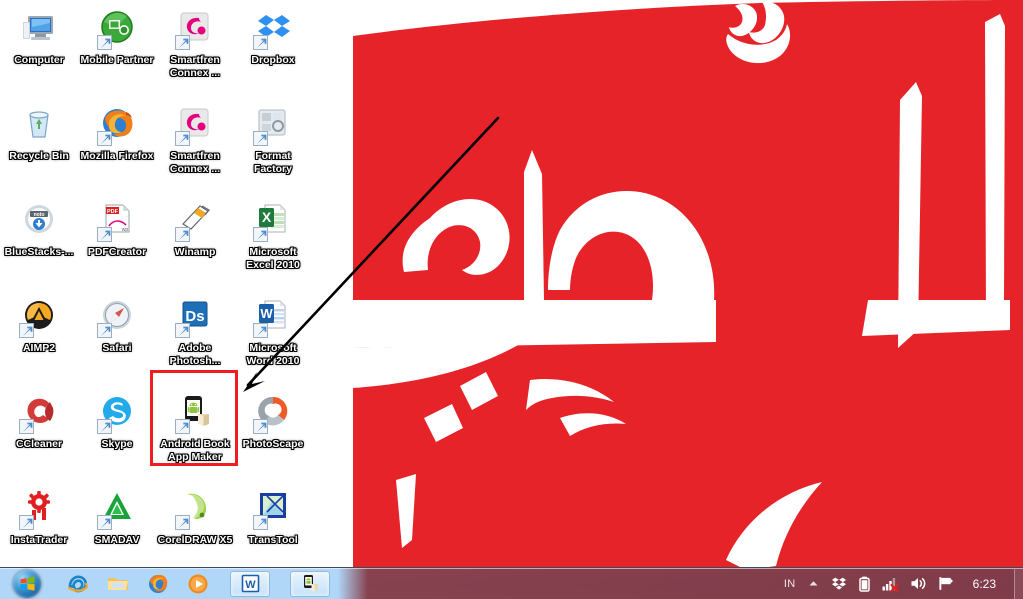  I want to click on tray-icon-battery, so click(864, 584).